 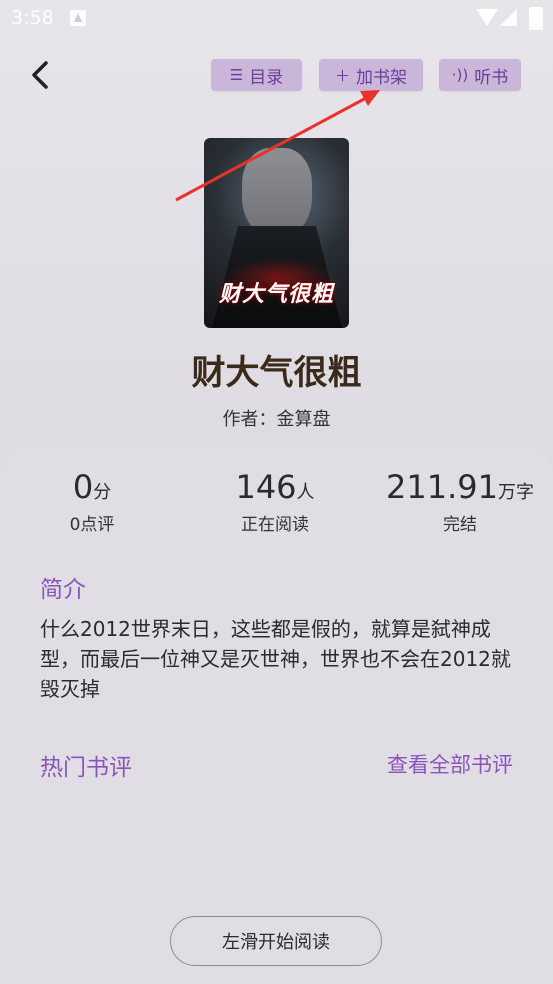 What do you see at coordinates (305, 492) in the screenshot?
I see `stat-unit: 人` at bounding box center [305, 492].